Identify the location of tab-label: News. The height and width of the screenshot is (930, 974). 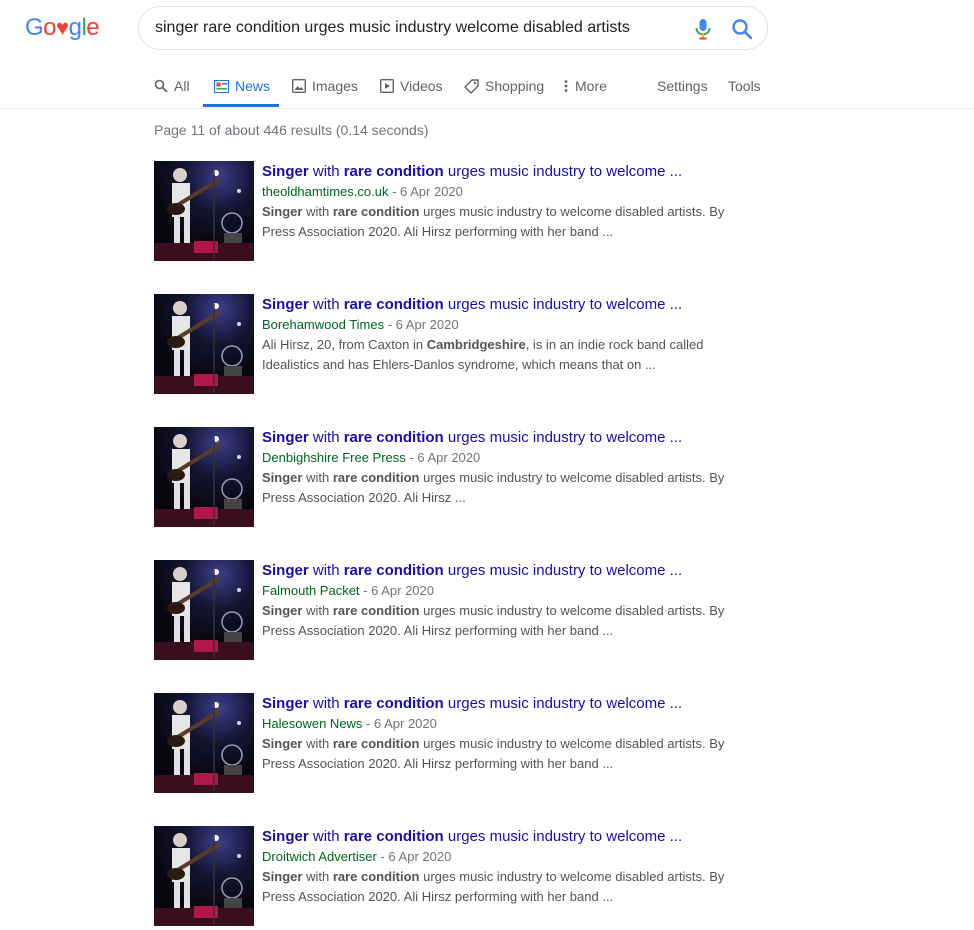
(253, 86).